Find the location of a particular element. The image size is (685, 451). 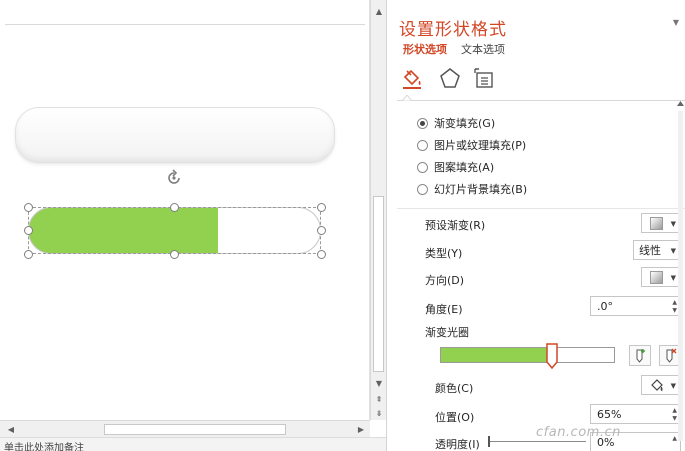

icon-row-divider is located at coordinates (541, 100).